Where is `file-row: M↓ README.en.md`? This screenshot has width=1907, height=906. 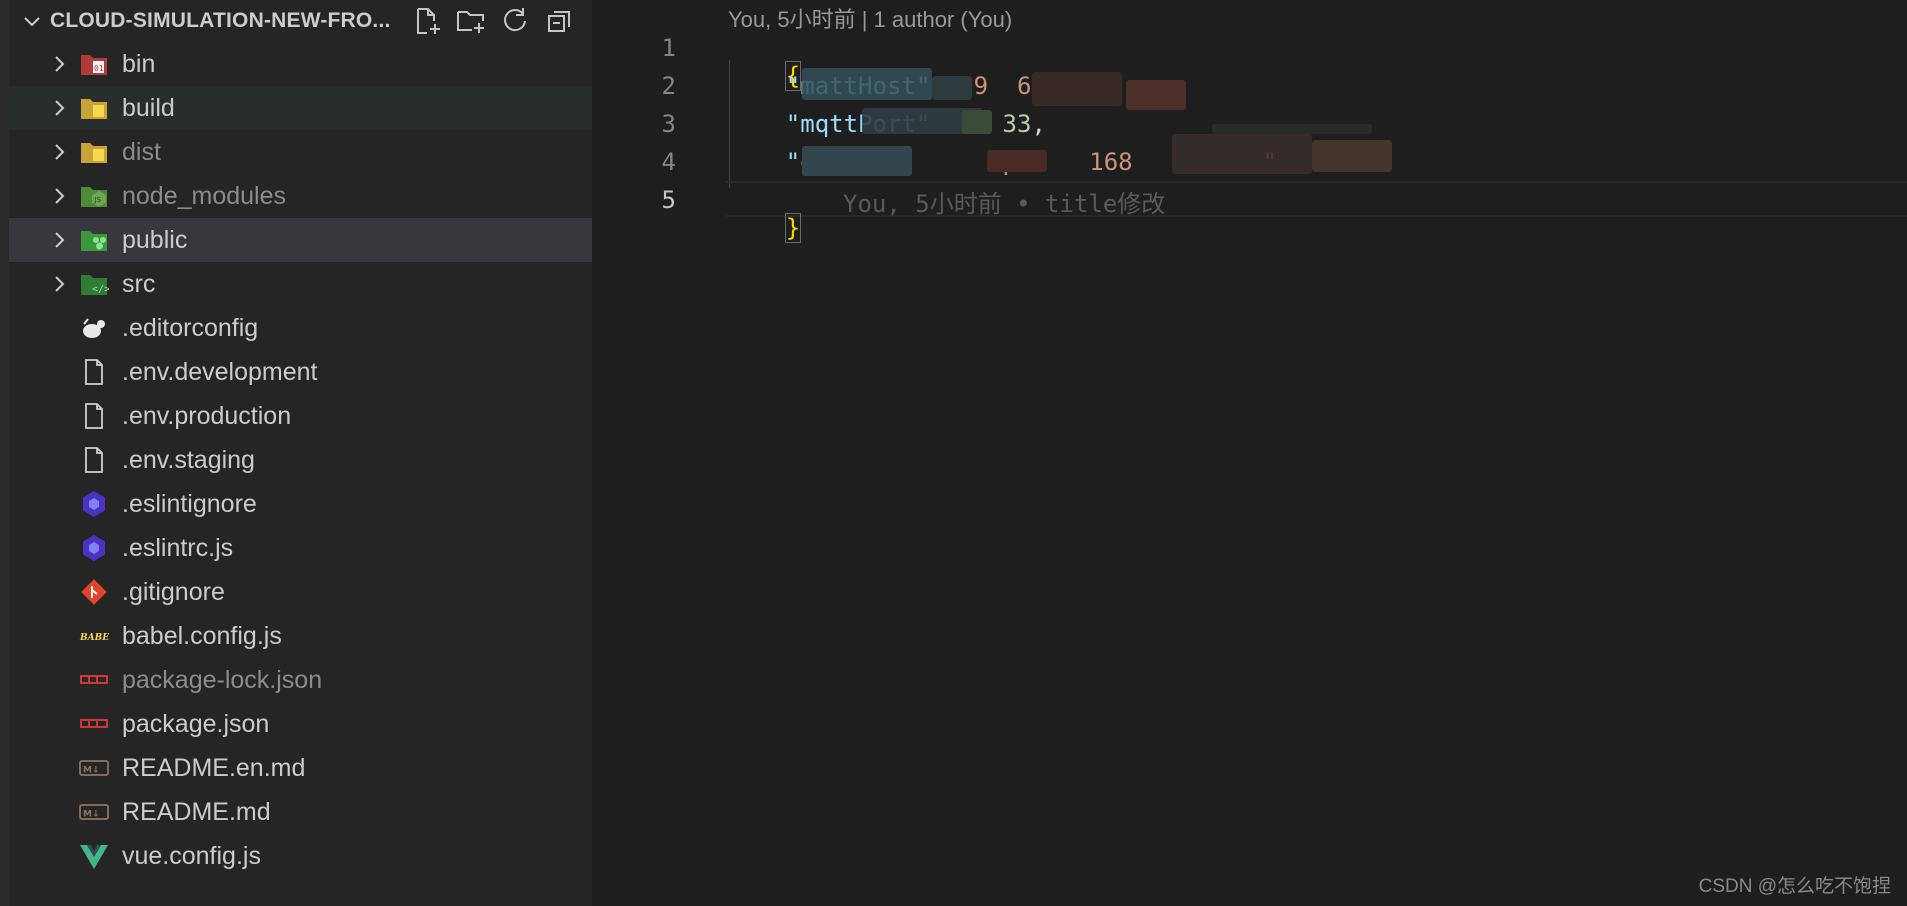
file-row: M↓ README.en.md is located at coordinates (300, 768).